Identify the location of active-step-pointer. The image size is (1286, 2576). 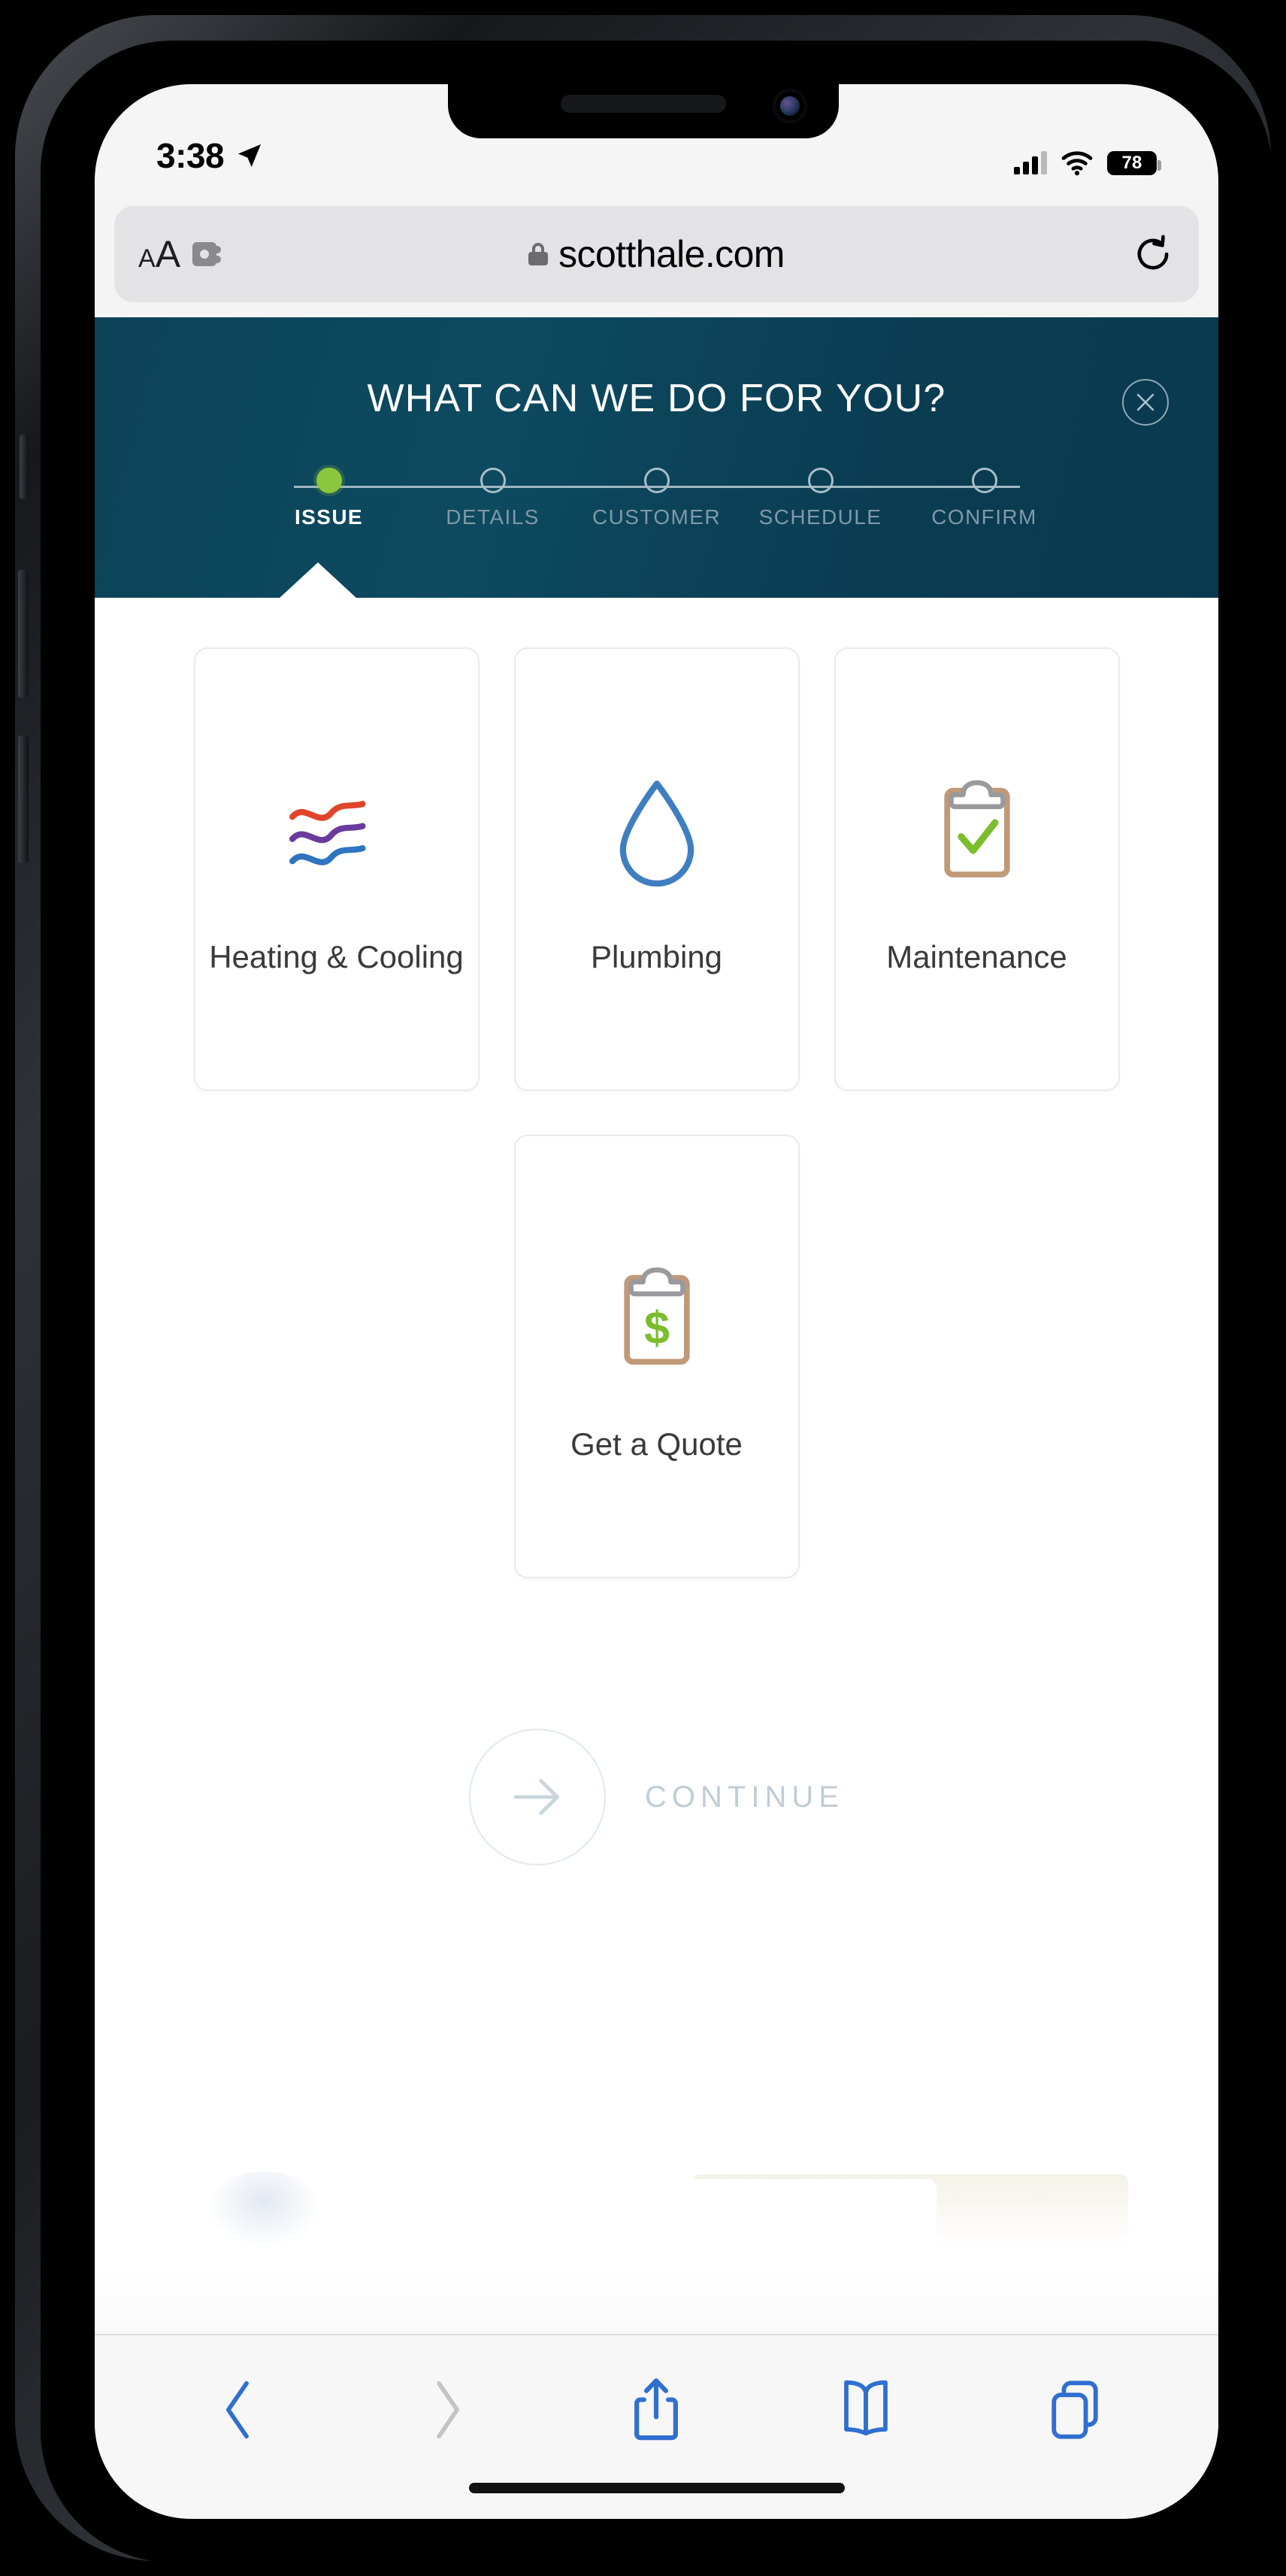
(318, 580).